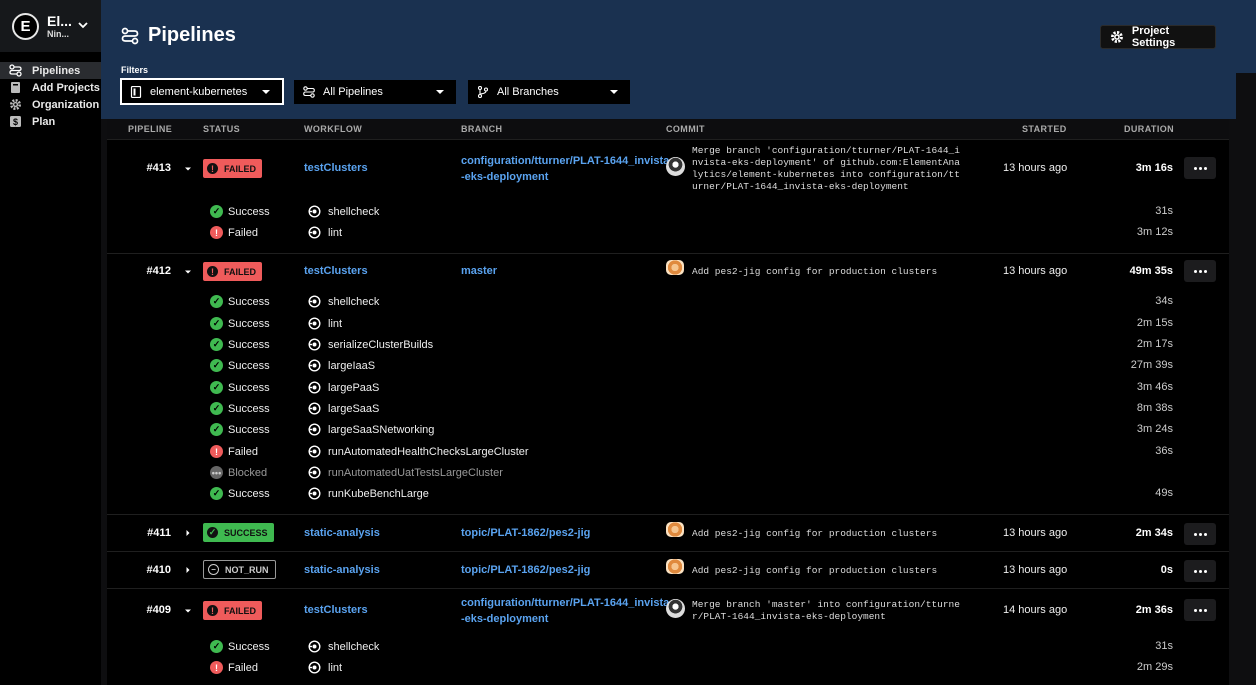  Describe the element at coordinates (25, 26) in the screenshot. I see `org-logo: E` at that location.